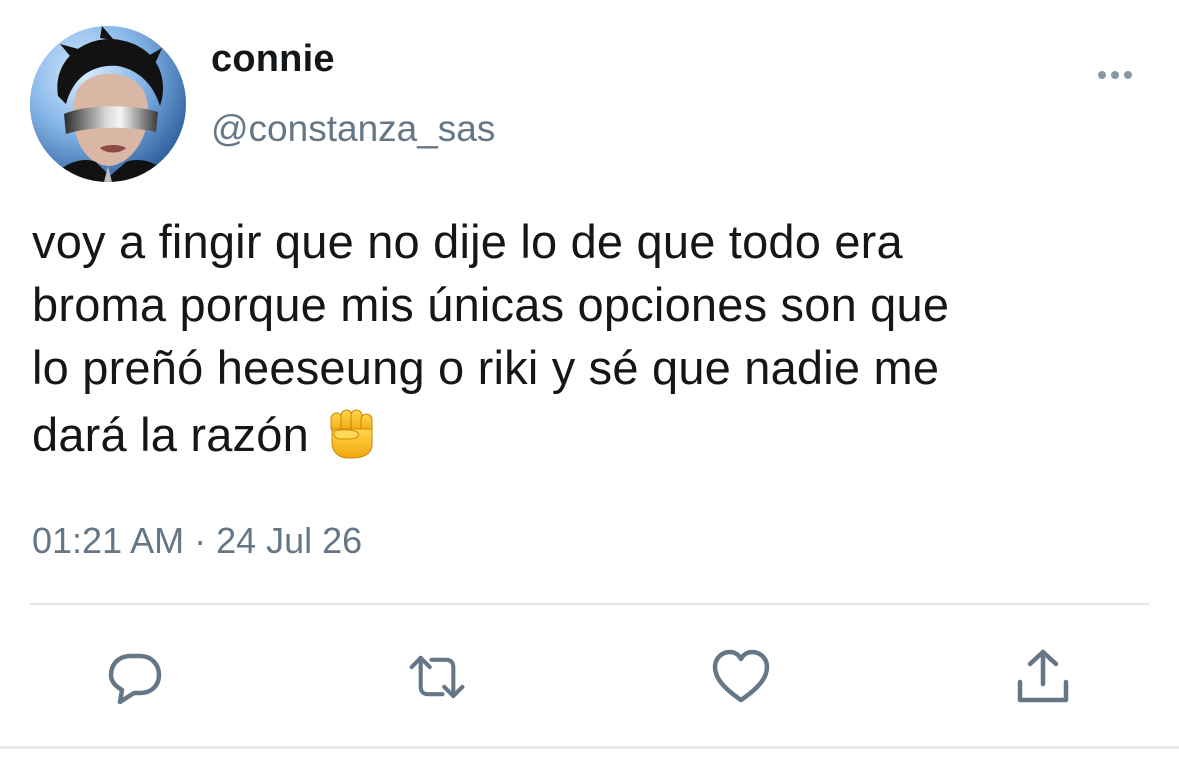 The height and width of the screenshot is (768, 1179). I want to click on reply-icon, so click(135, 677).